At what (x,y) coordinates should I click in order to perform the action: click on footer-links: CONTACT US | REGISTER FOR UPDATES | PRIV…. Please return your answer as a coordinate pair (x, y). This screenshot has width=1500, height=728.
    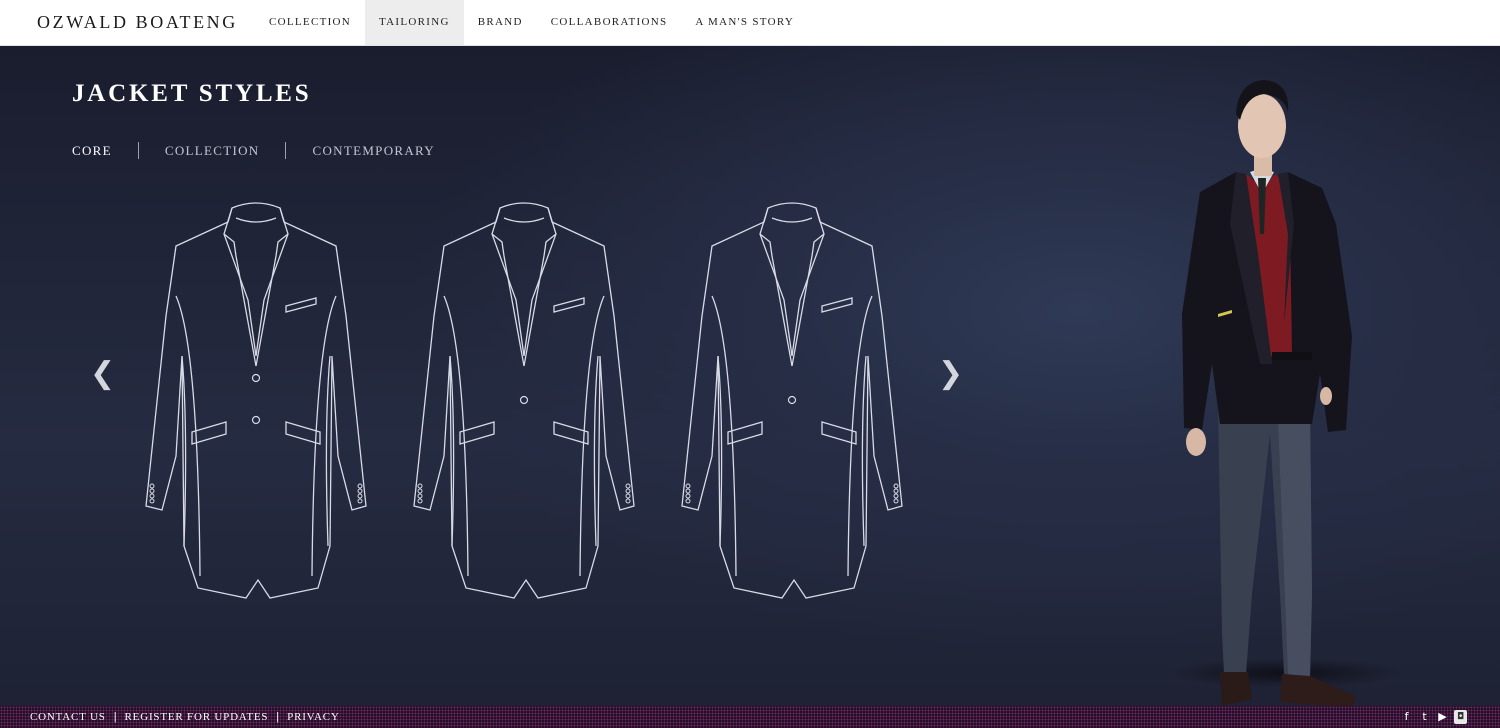
    Looking at the image, I should click on (185, 717).